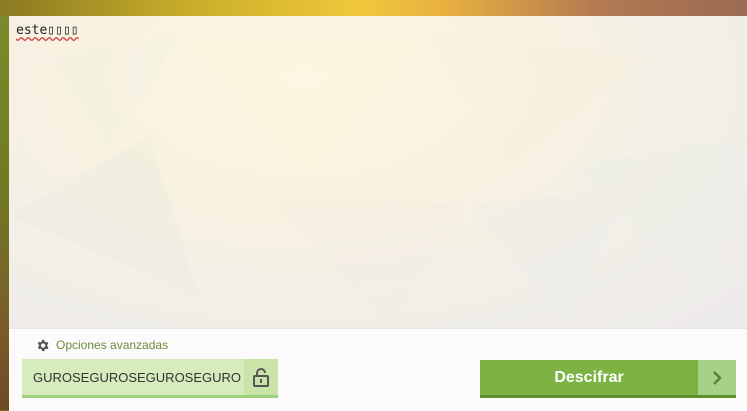 This screenshot has height=411, width=747. I want to click on lock-toggle-button, so click(261, 377).